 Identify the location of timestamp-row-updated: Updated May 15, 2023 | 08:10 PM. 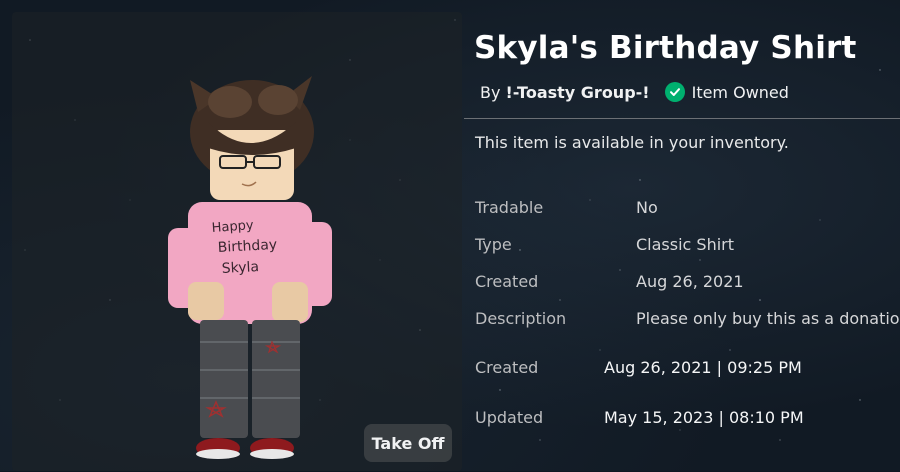
(639, 417).